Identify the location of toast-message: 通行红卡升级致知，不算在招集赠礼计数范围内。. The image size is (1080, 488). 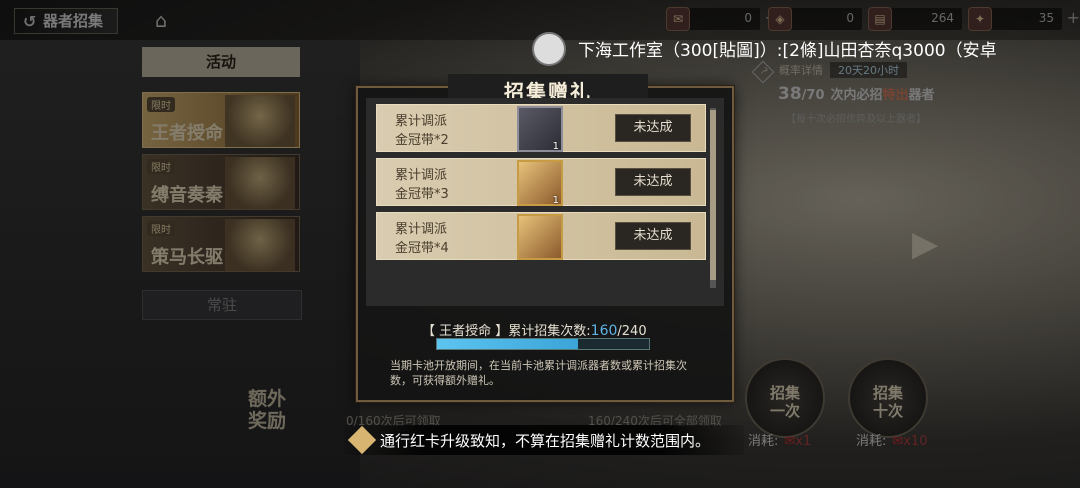
(544, 440).